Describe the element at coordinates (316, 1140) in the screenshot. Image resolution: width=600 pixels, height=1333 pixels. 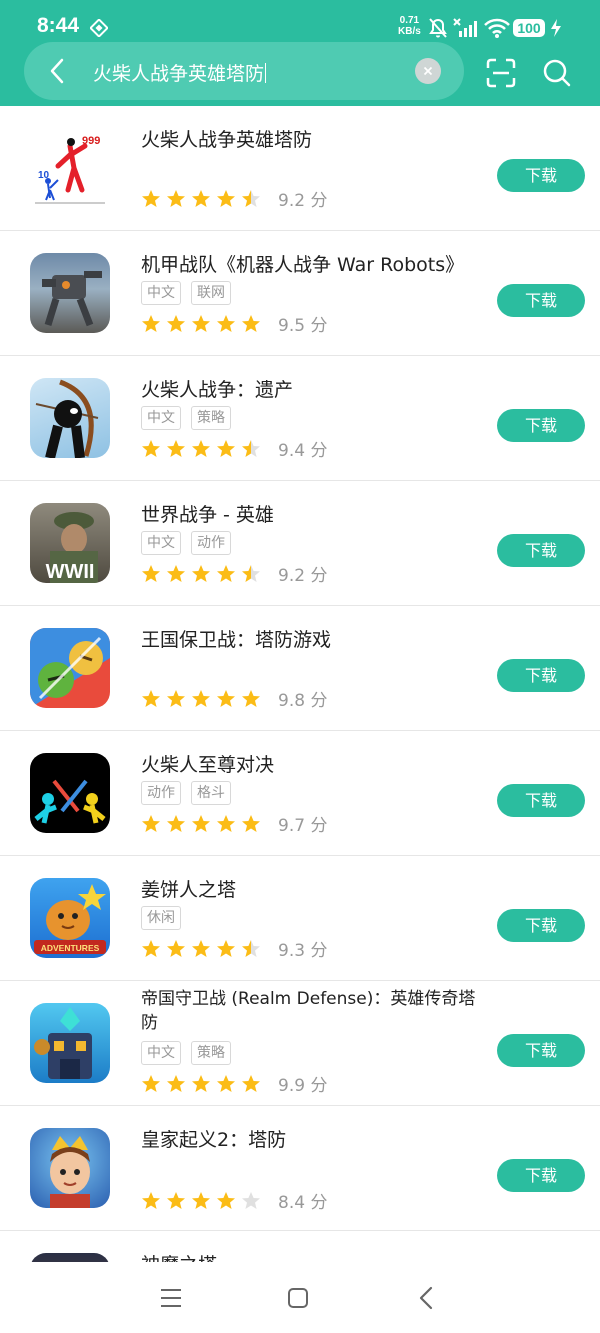
I see `app-name: 皇家起义2：塔防` at that location.